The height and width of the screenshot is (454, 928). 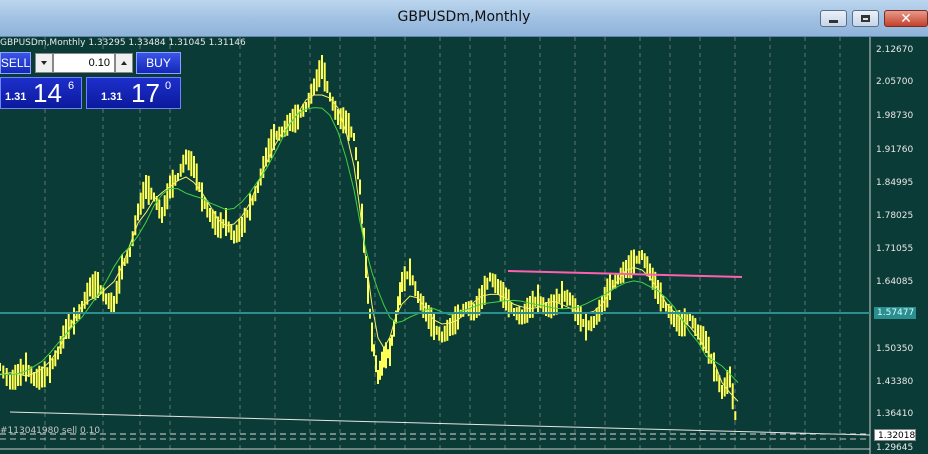 I want to click on sell-price-fraction: 6, so click(x=71, y=86).